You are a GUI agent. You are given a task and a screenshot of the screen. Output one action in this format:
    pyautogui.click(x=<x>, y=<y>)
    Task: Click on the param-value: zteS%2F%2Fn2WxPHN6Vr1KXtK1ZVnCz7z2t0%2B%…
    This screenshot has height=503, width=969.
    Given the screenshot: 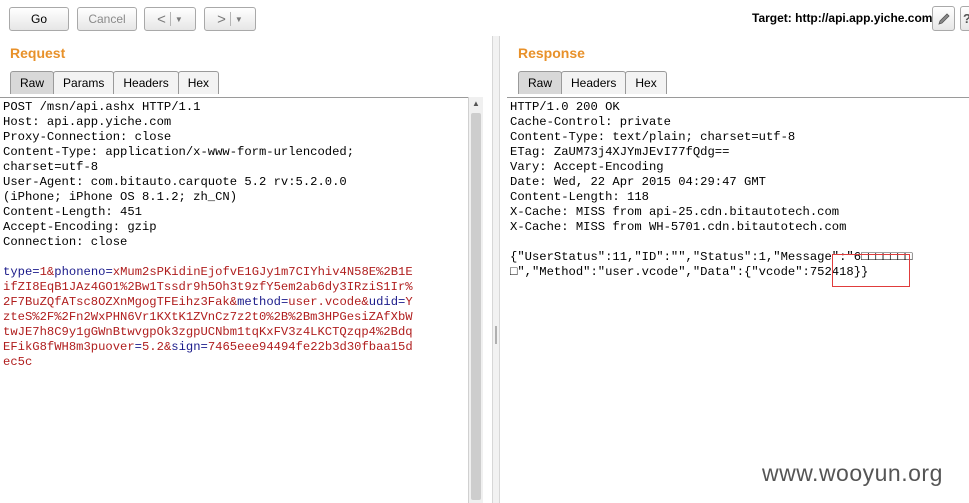 What is the action you would take?
    pyautogui.click(x=208, y=317)
    